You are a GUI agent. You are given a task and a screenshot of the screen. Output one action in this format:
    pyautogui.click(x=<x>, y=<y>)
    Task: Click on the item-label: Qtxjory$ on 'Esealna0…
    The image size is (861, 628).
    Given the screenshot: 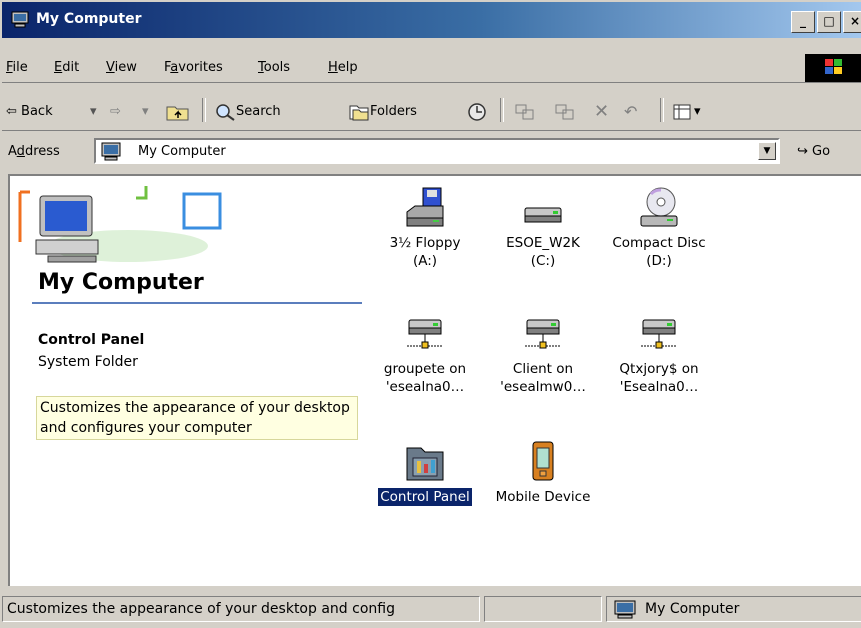 What is the action you would take?
    pyautogui.click(x=659, y=378)
    